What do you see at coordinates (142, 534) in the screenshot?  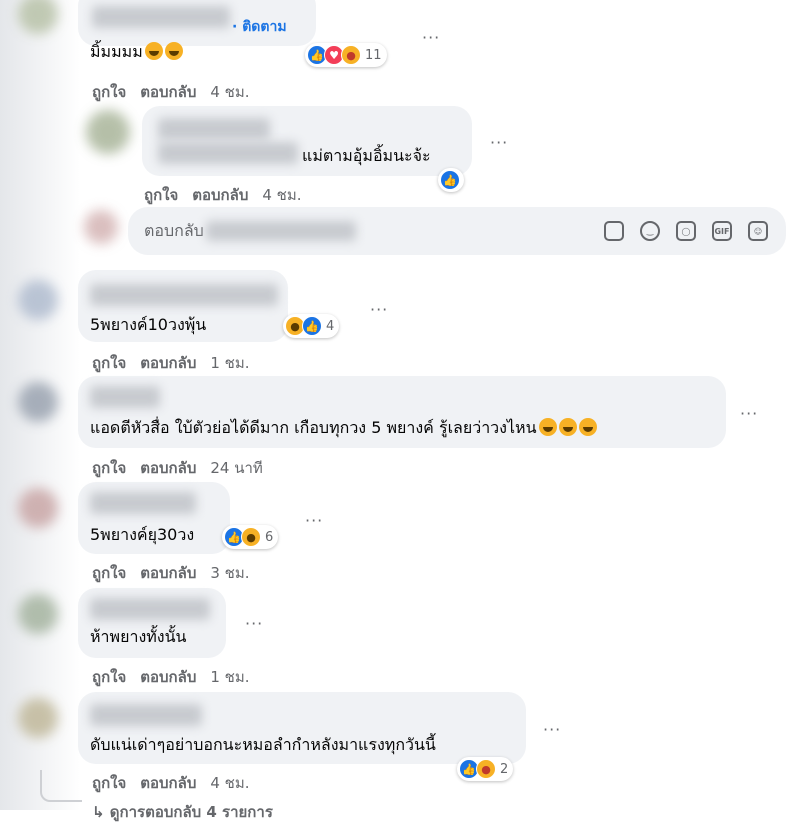 I see `comment-text: 5พยางค์ยุ30วง` at bounding box center [142, 534].